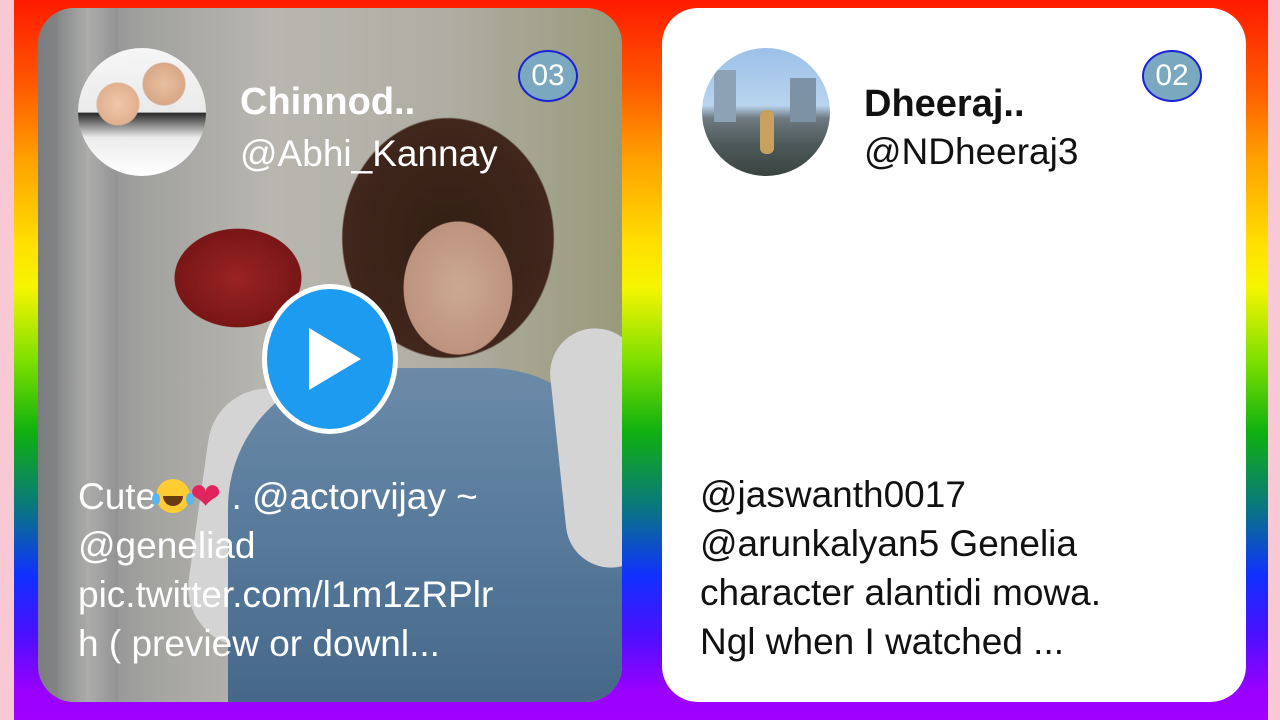 Image resolution: width=1280 pixels, height=720 pixels. What do you see at coordinates (888, 543) in the screenshot?
I see `tweet-line: @arunkalyan5 Genelia` at bounding box center [888, 543].